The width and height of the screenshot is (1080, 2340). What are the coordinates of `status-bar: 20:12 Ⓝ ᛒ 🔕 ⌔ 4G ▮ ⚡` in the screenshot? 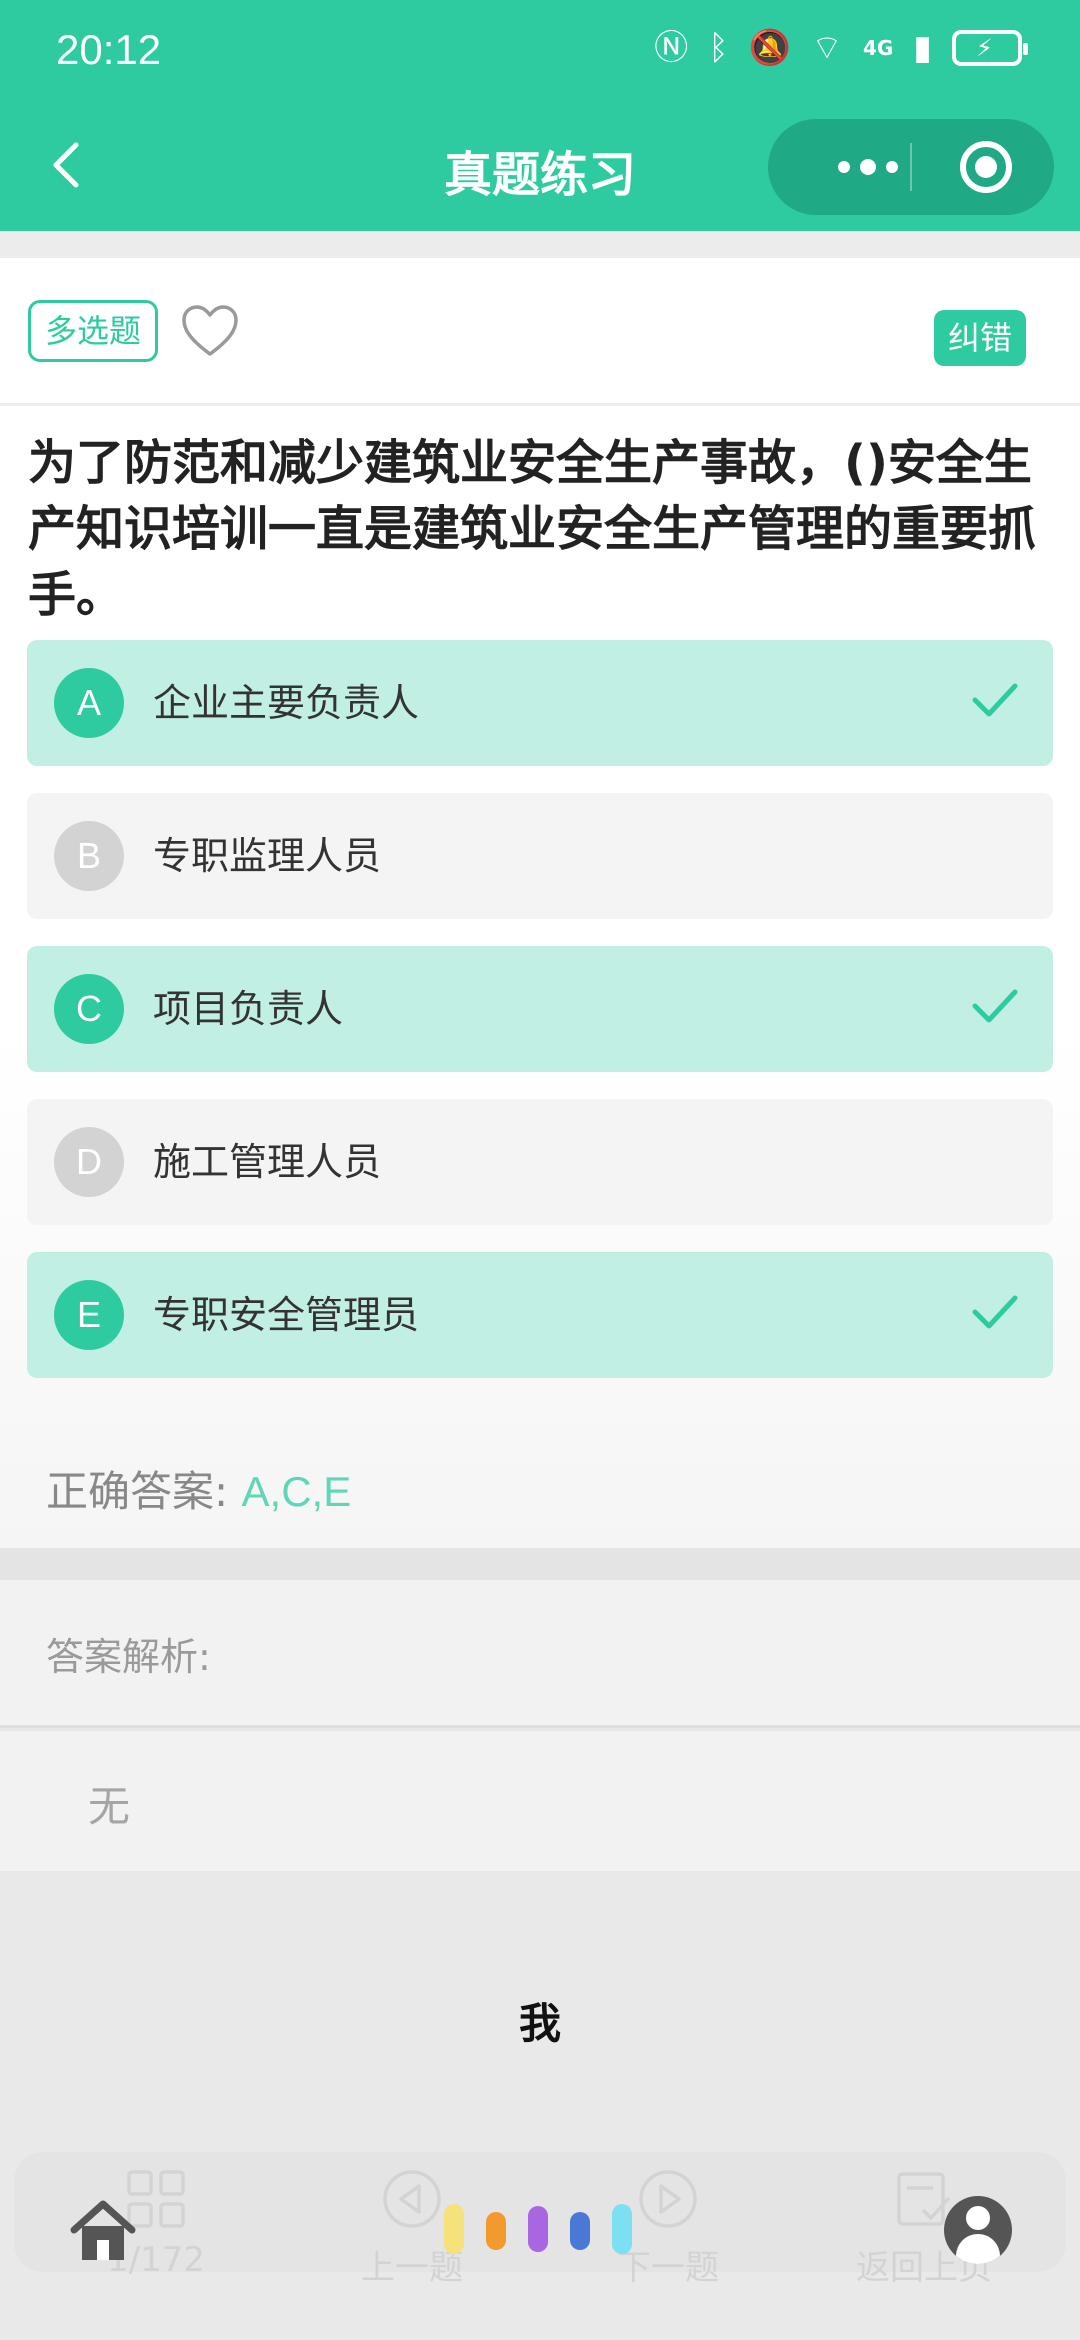 It's located at (540, 52).